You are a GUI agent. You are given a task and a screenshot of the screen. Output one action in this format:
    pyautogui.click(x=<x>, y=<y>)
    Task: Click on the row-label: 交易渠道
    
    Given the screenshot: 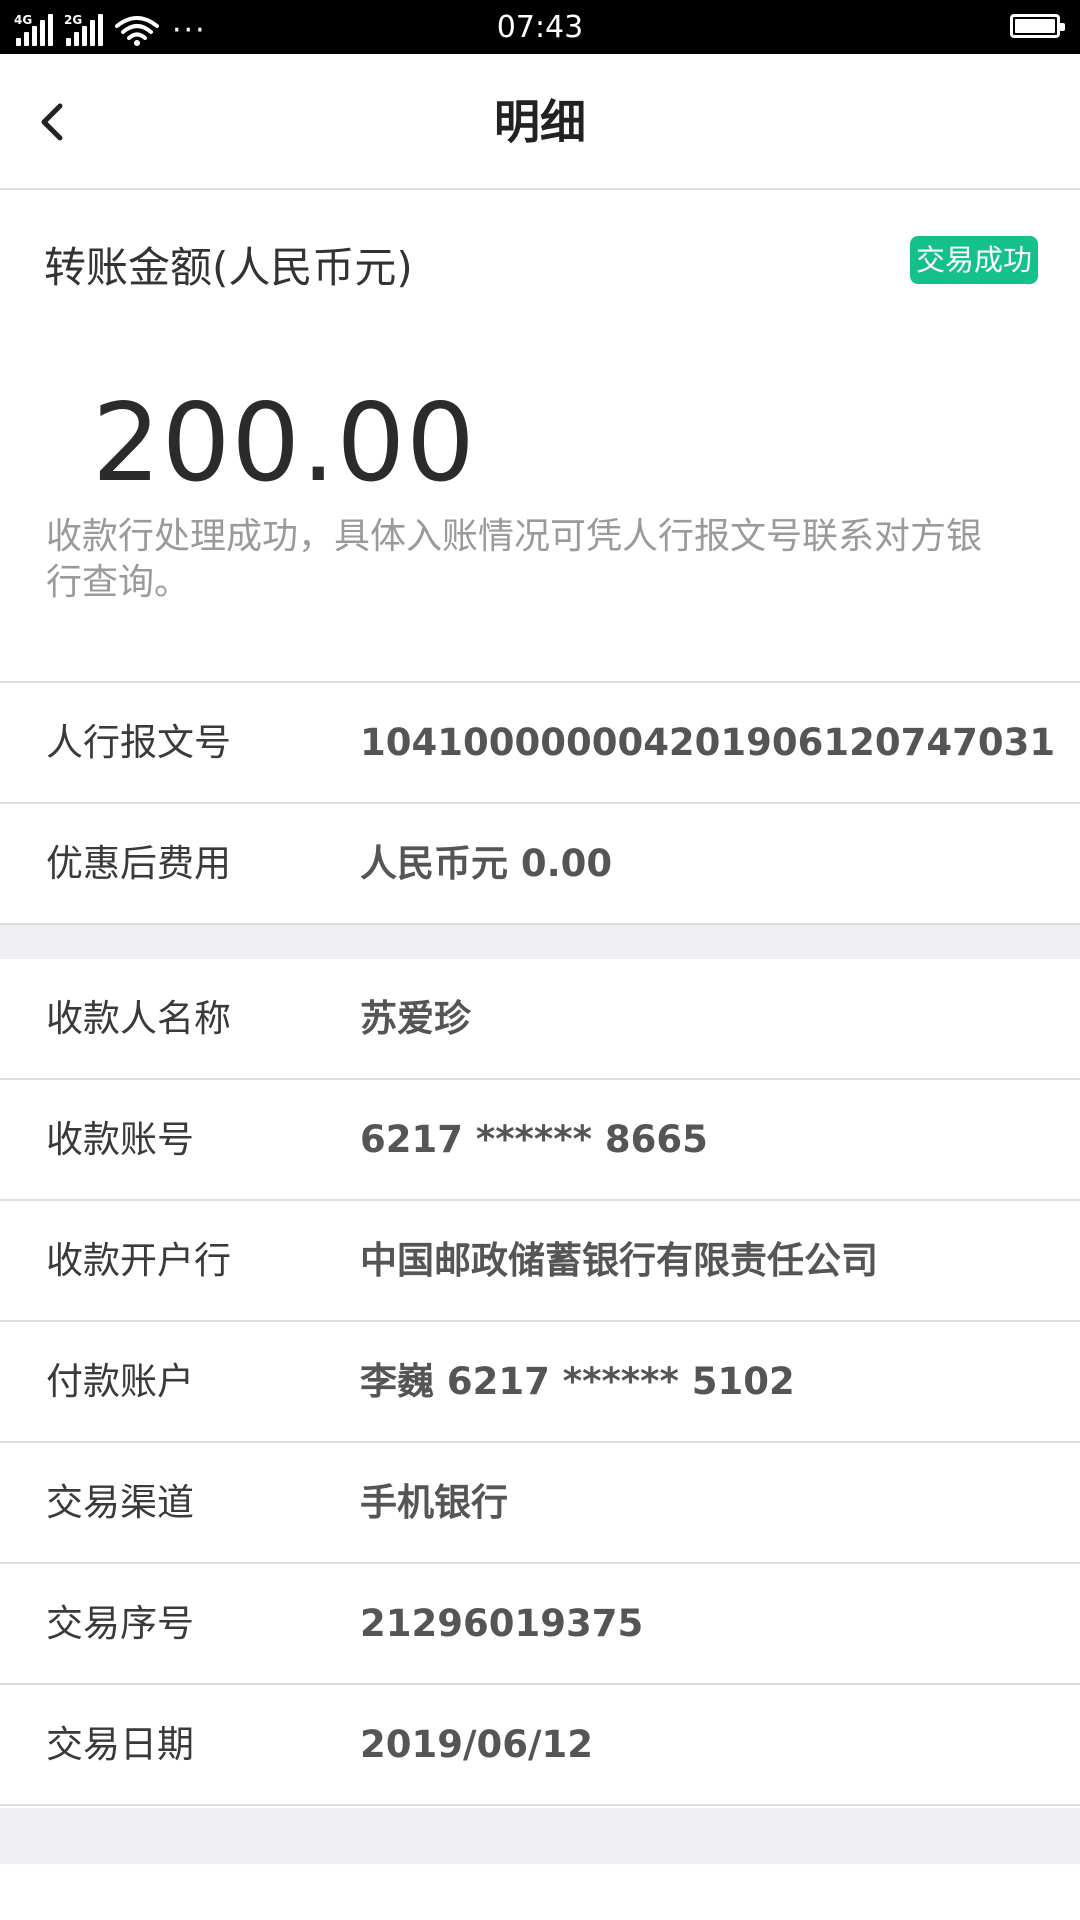 What is the action you would take?
    pyautogui.click(x=120, y=1502)
    